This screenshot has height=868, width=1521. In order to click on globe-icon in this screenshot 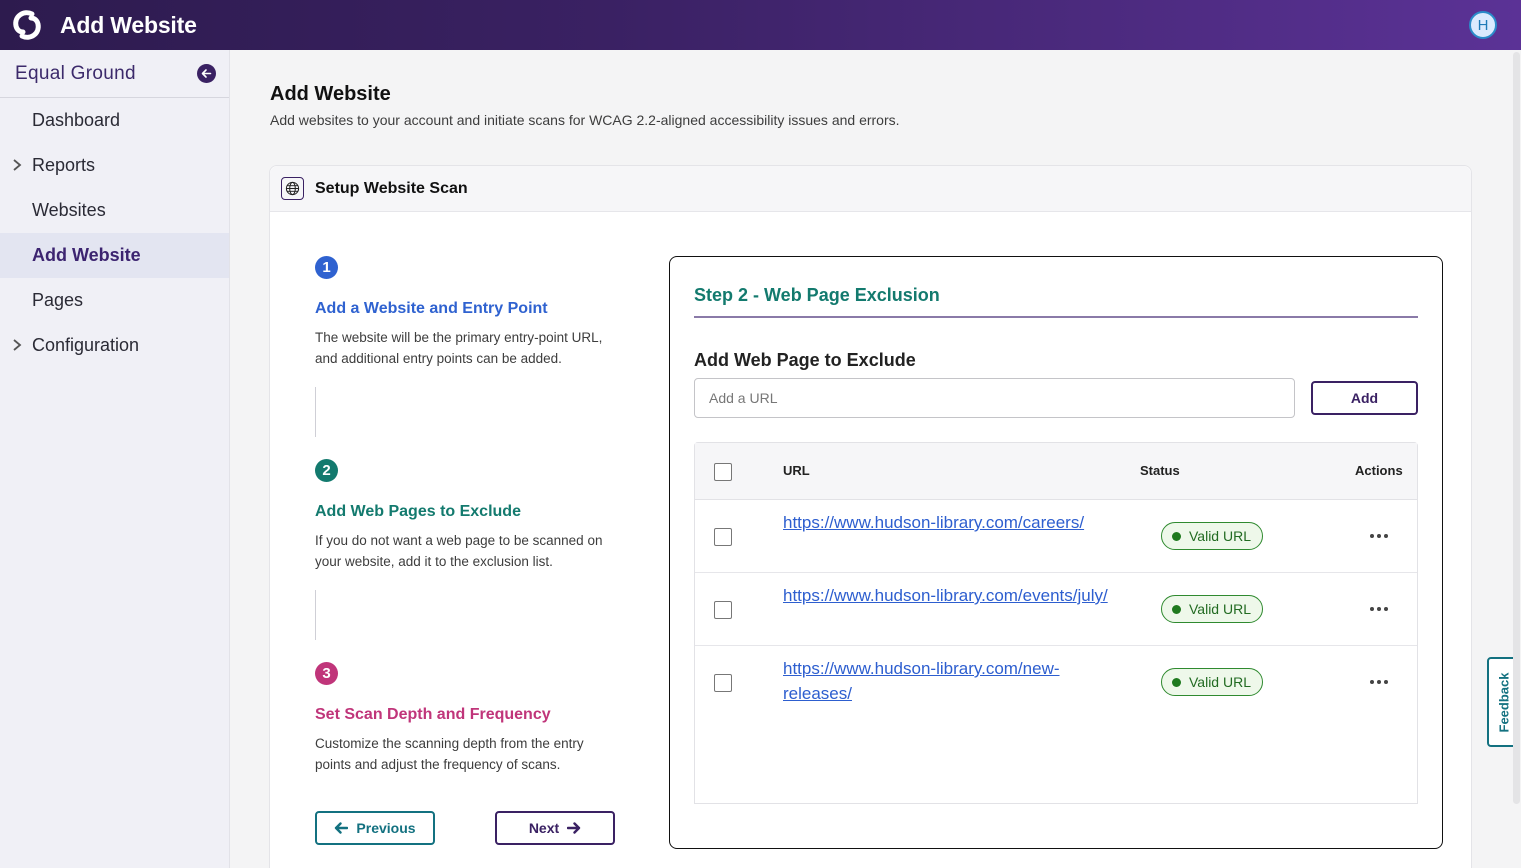, I will do `click(292, 188)`.